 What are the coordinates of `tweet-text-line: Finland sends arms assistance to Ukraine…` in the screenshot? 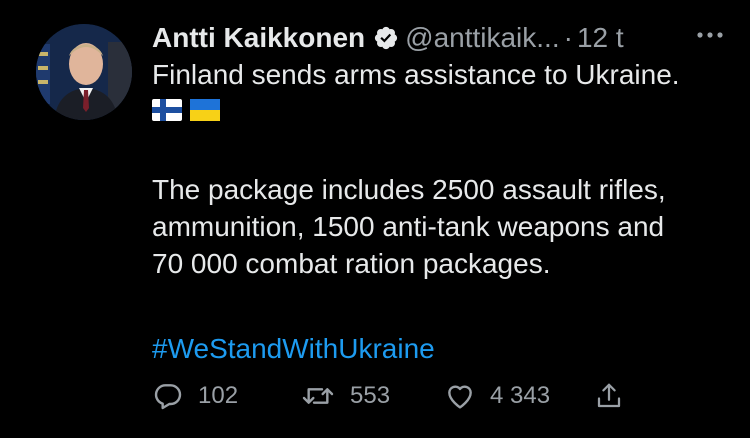 It's located at (416, 74).